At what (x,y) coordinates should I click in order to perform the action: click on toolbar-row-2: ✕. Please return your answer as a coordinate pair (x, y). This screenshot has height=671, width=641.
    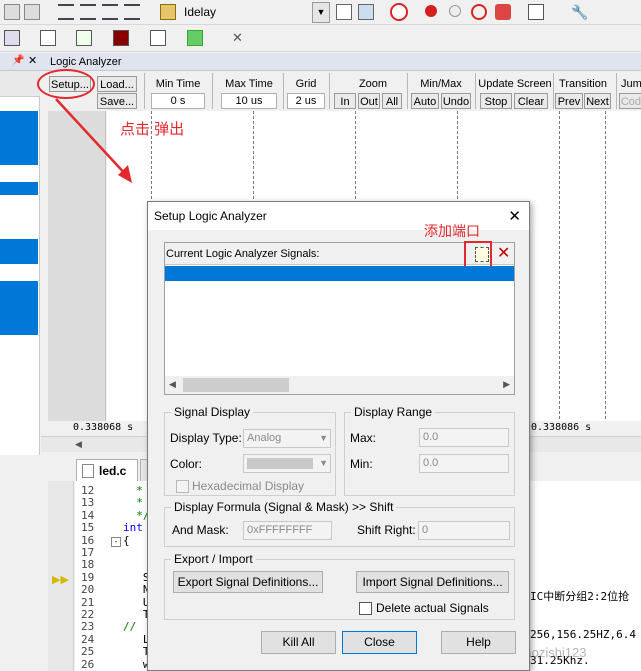
    Looking at the image, I should click on (320, 38).